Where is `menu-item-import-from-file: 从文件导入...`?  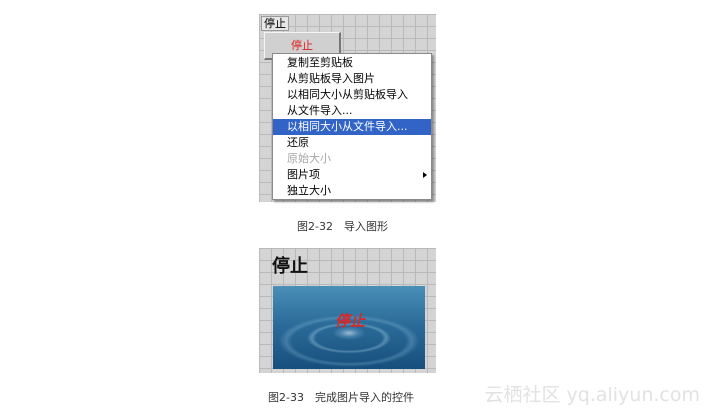 menu-item-import-from-file: 从文件导入... is located at coordinates (352, 111).